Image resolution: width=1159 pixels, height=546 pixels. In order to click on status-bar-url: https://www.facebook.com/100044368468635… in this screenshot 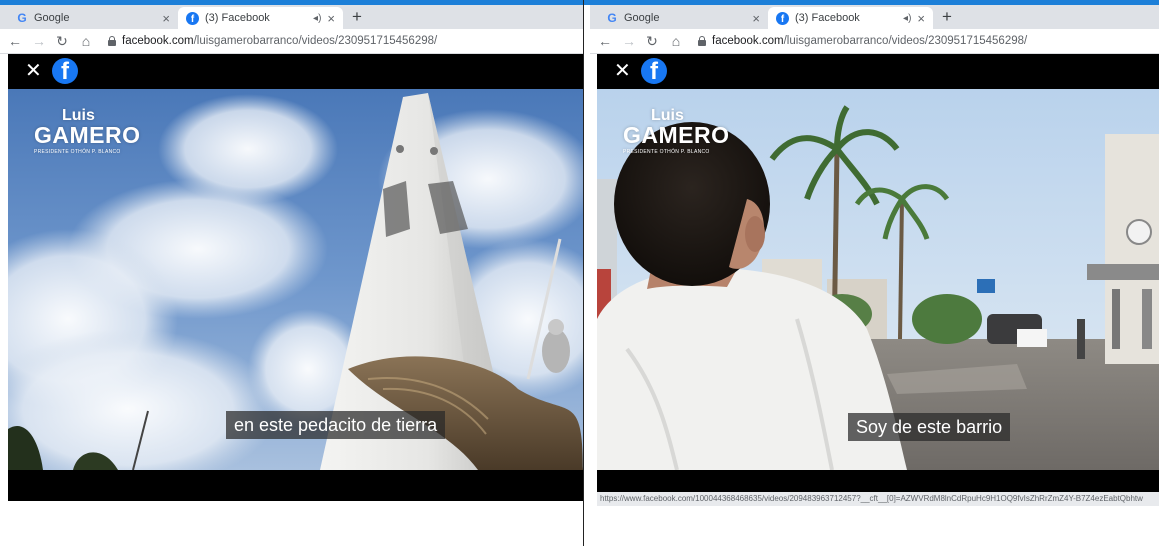, I will do `click(878, 499)`.